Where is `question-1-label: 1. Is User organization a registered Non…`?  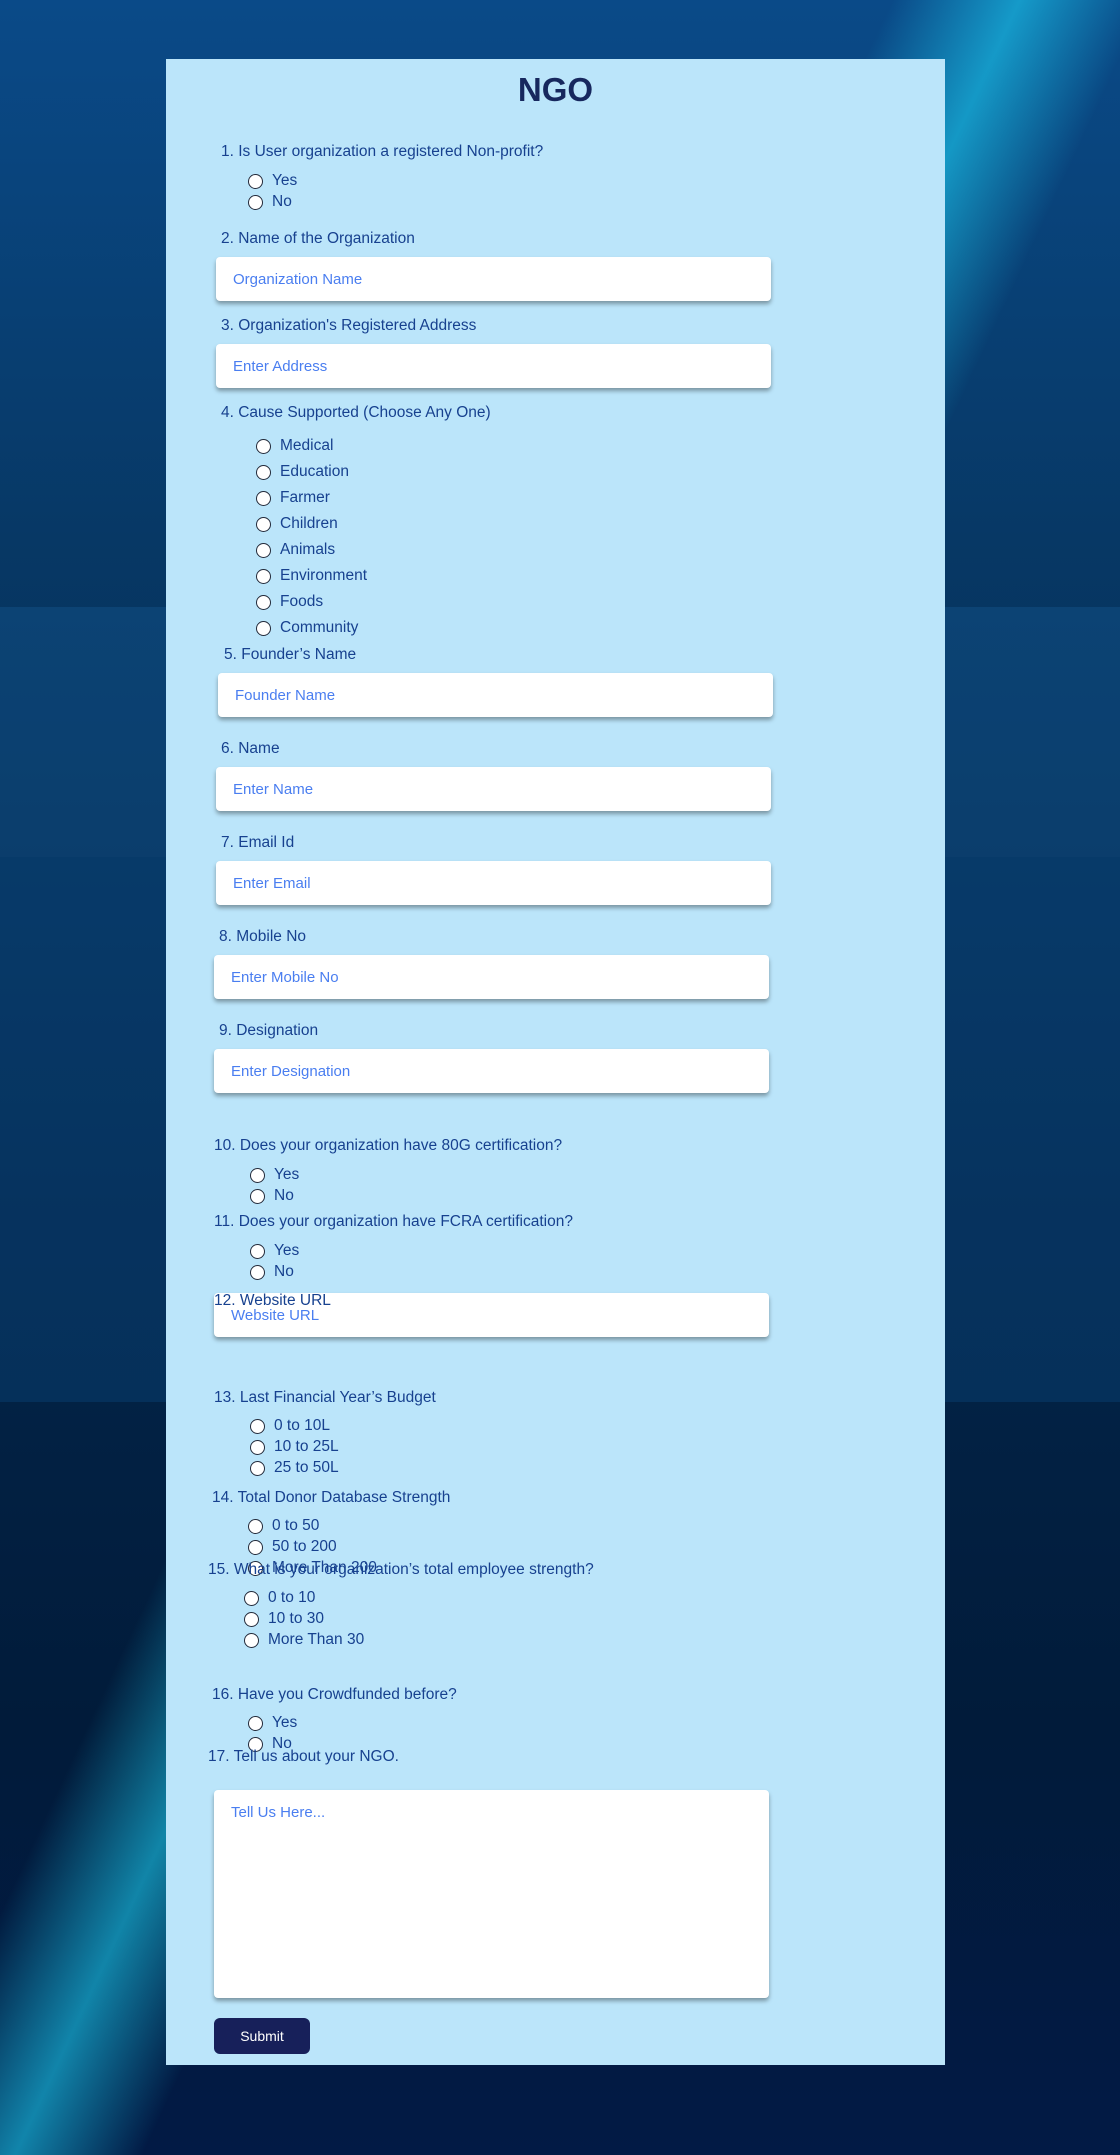
question-1-label: 1. Is User organization a registered Non… is located at coordinates (382, 151).